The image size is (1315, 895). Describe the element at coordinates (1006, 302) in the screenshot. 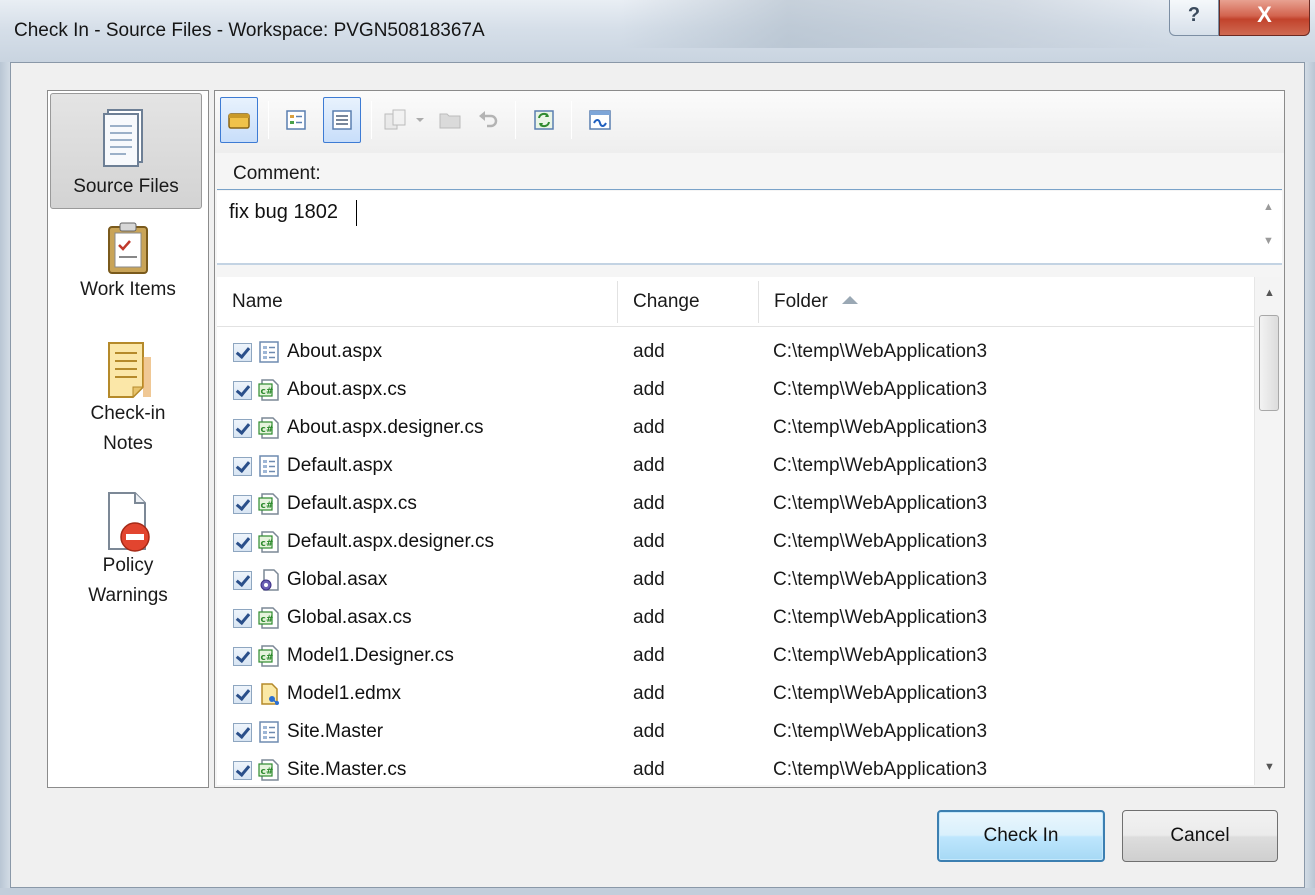

I see `column-header-folder: Folder` at that location.